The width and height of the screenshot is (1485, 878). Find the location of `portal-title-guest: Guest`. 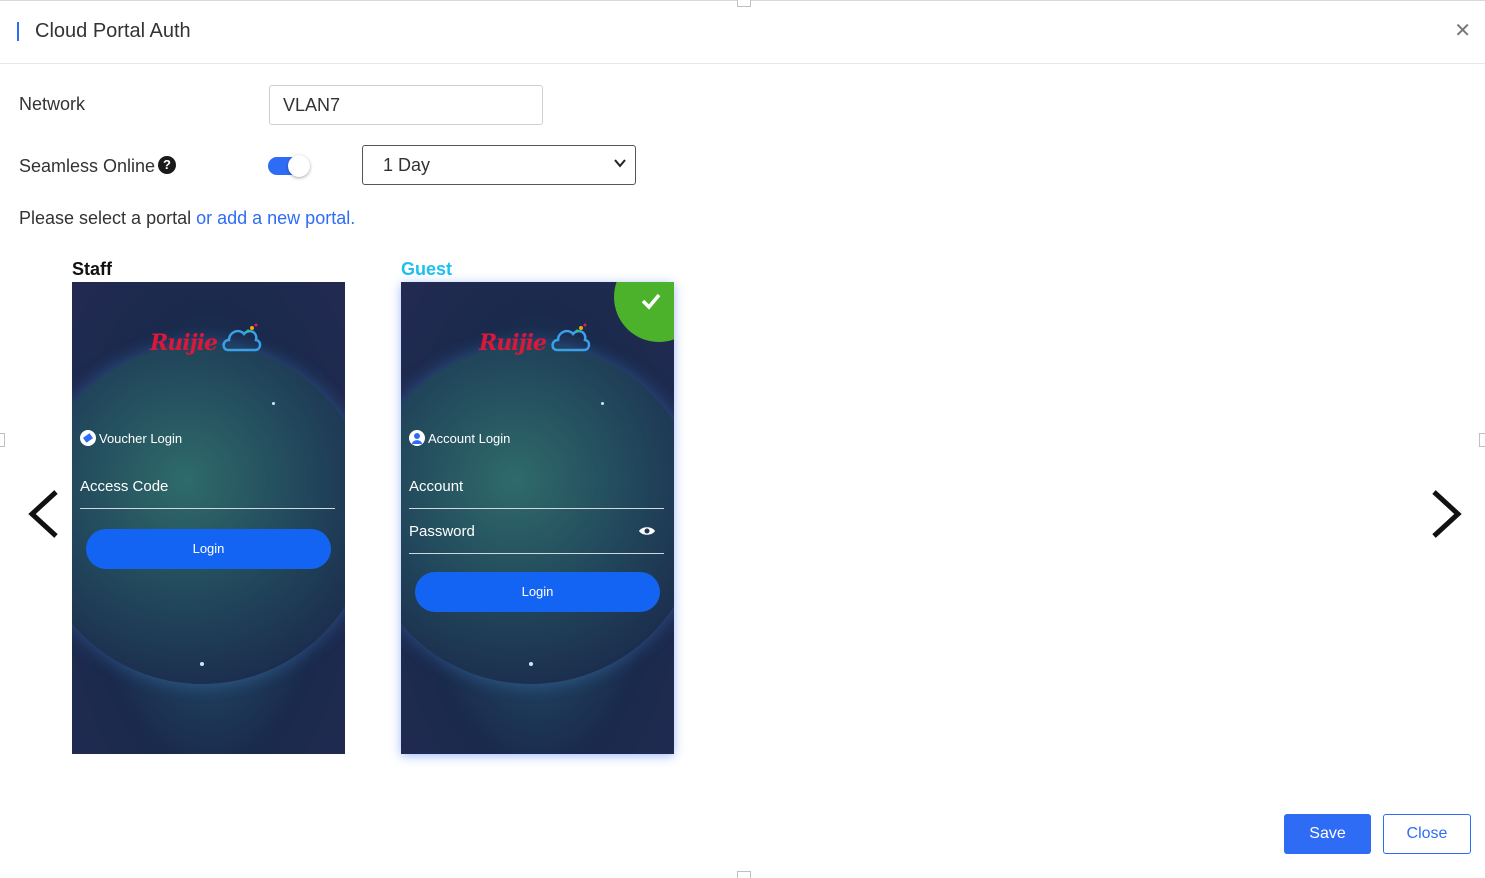

portal-title-guest: Guest is located at coordinates (427, 269).